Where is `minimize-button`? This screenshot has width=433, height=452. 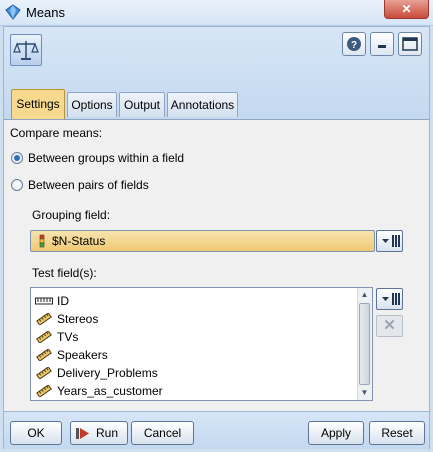
minimize-button is located at coordinates (382, 44).